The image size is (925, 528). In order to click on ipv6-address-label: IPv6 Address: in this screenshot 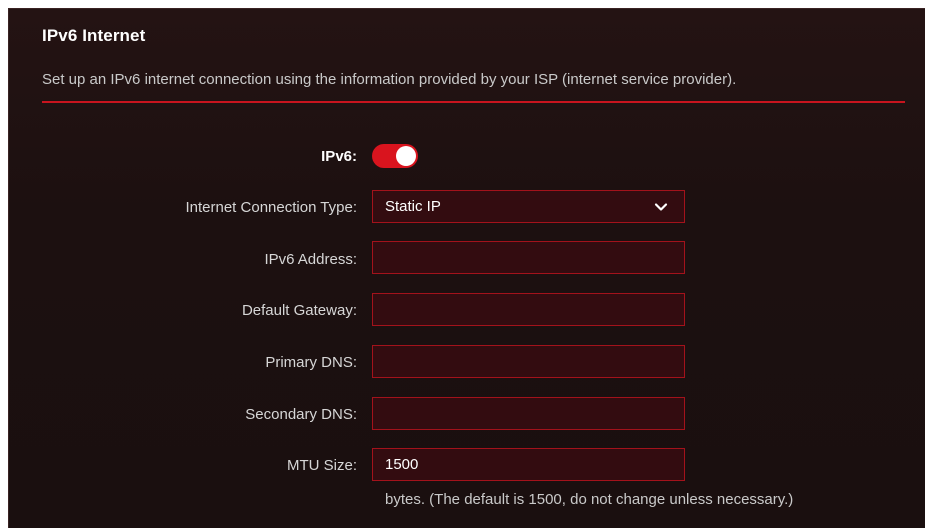, I will do `click(310, 259)`.